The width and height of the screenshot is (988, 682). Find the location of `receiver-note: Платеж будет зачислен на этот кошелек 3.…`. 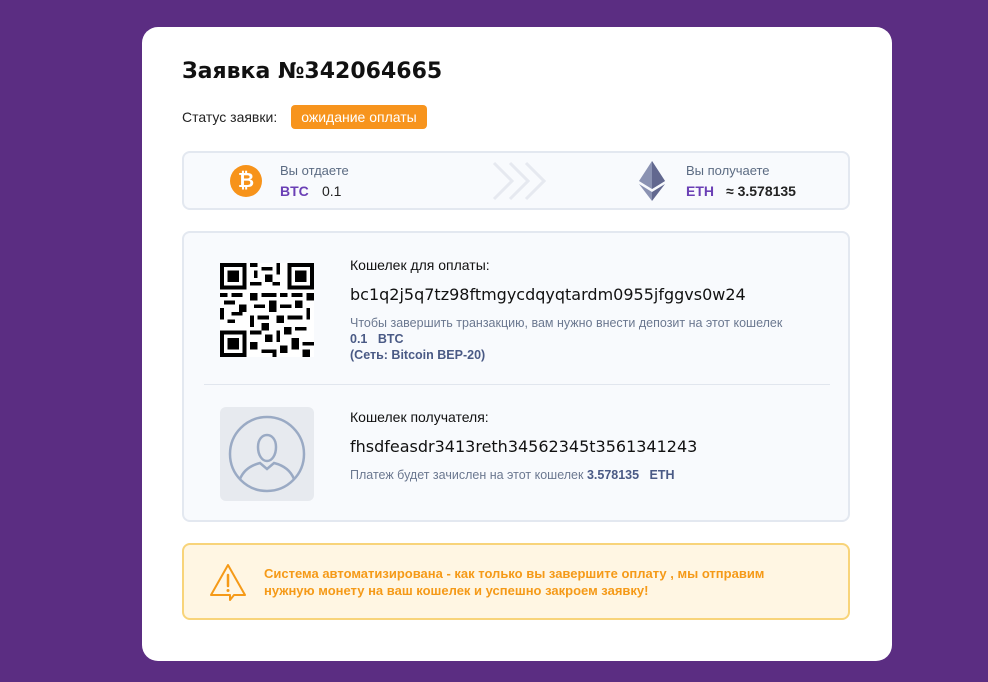

receiver-note: Платеж будет зачислен на этот кошелек 3.… is located at coordinates (512, 475).